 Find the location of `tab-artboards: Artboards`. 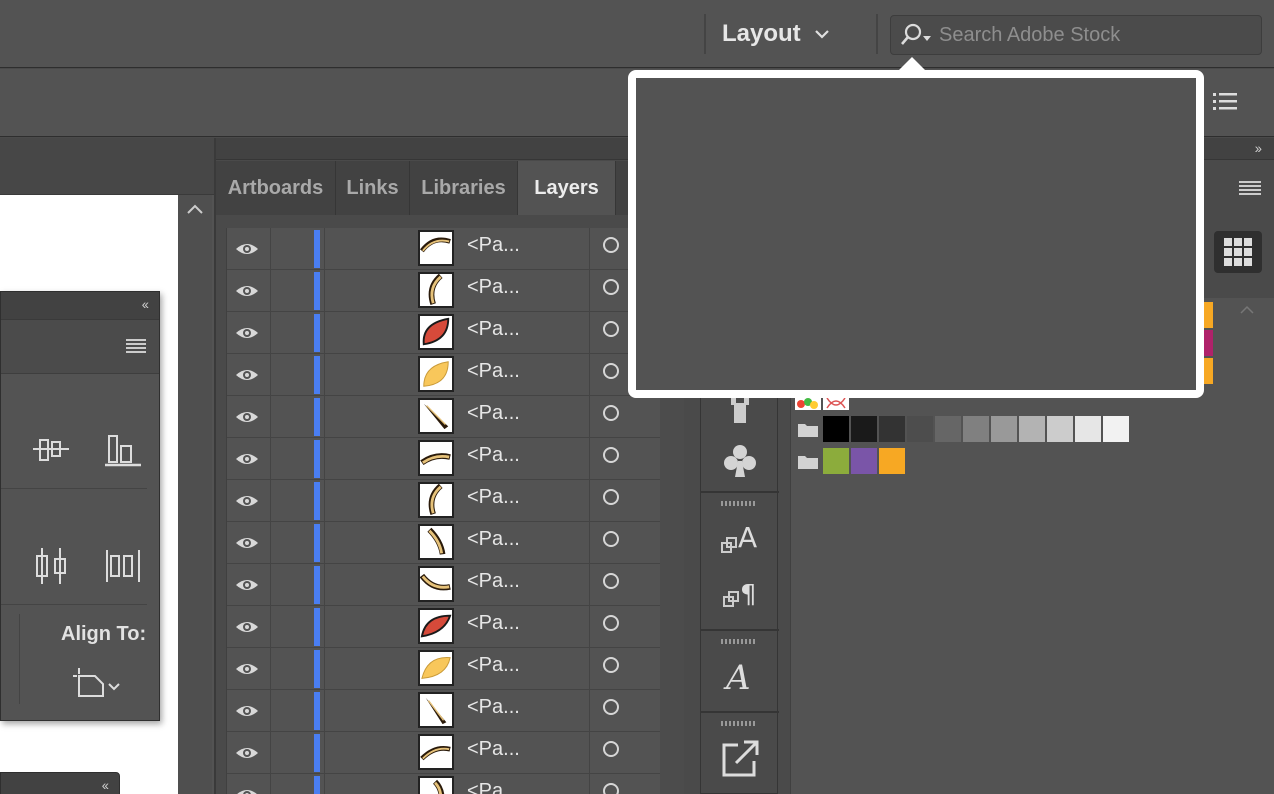

tab-artboards: Artboards is located at coordinates (276, 188).